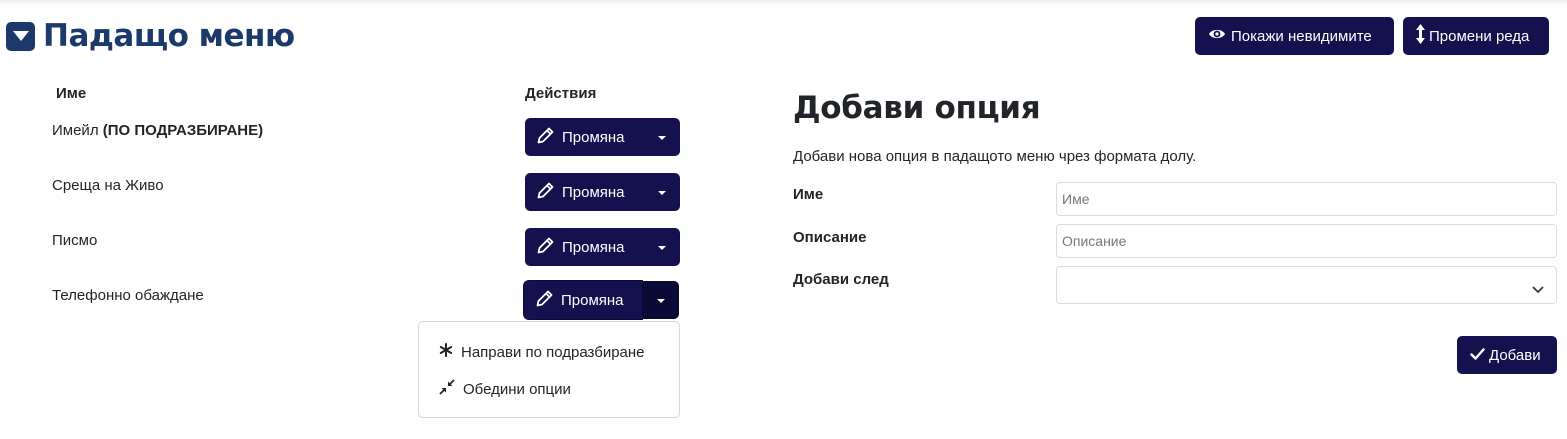  Describe the element at coordinates (1306, 241) in the screenshot. I see `description-input` at that location.